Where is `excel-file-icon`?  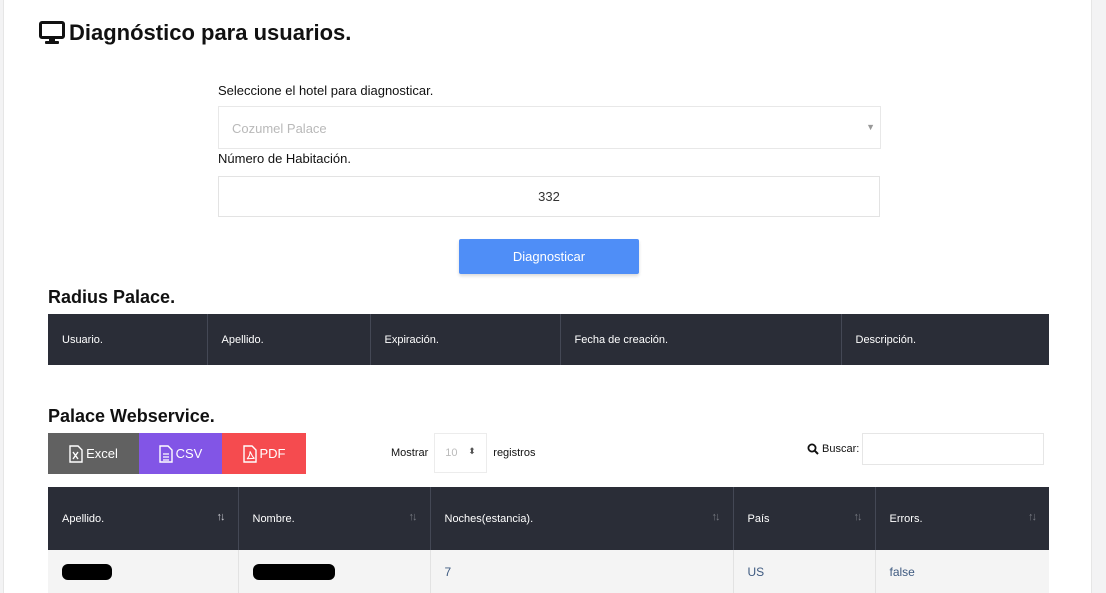
excel-file-icon is located at coordinates (76, 453).